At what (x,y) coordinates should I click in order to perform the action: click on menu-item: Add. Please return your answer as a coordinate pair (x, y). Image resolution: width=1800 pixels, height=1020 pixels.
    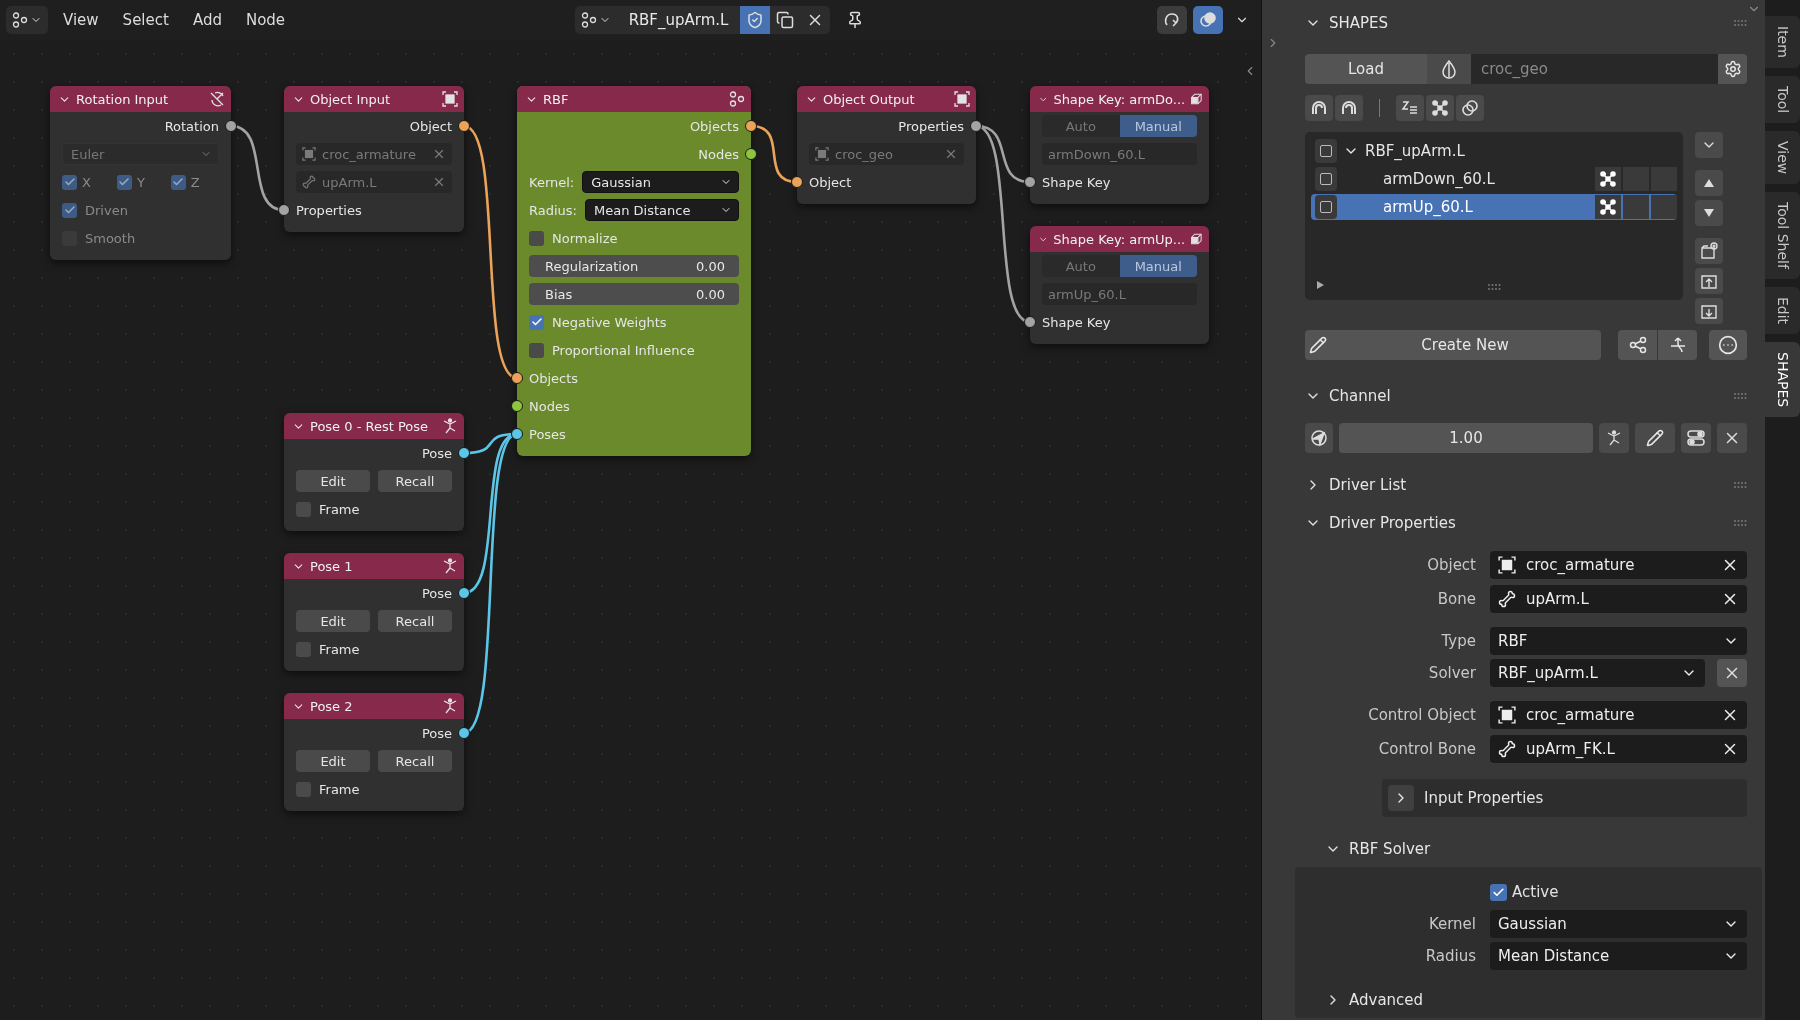
    Looking at the image, I should click on (207, 20).